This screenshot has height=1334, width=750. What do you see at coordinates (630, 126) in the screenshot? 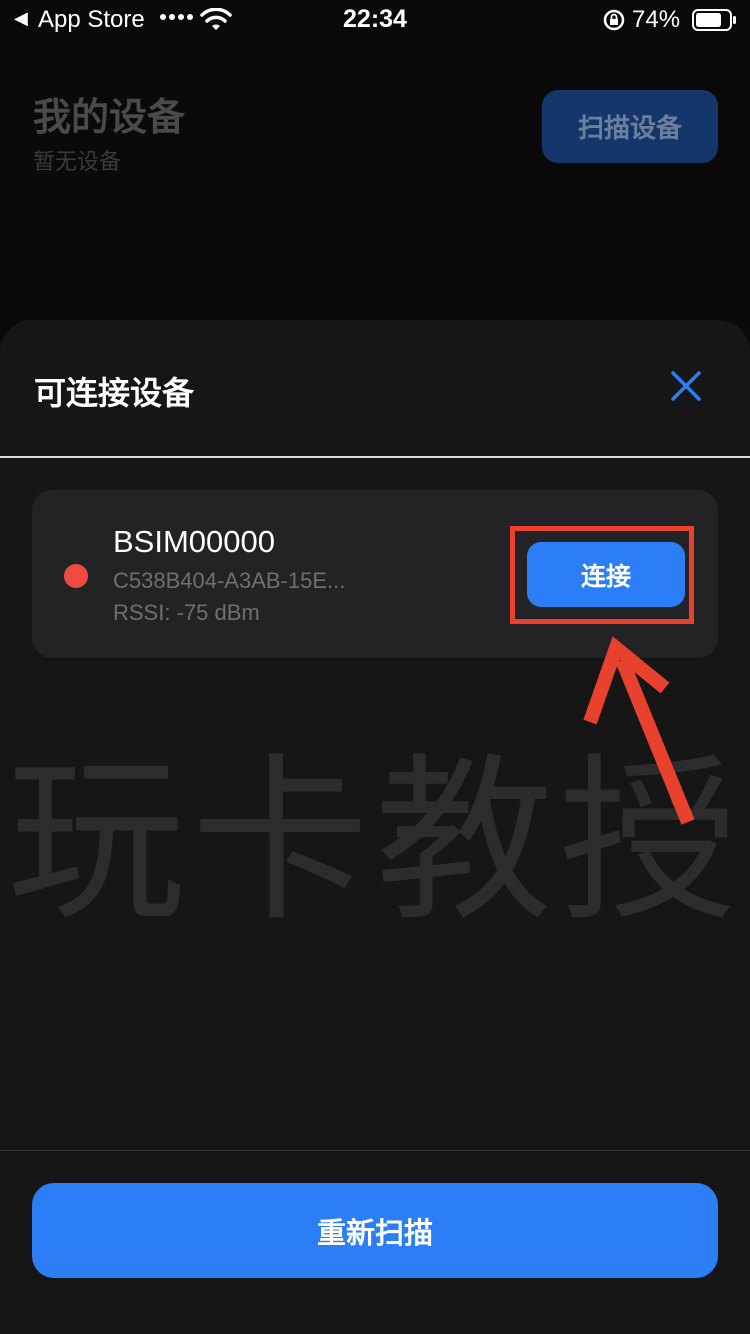
I see `scan-devices-button: 扫描设备` at bounding box center [630, 126].